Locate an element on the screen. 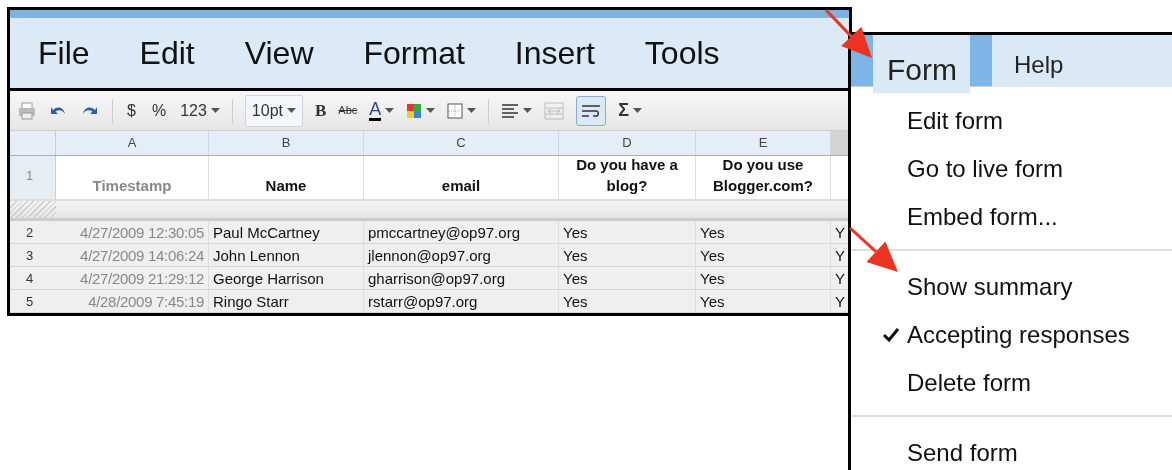 The width and height of the screenshot is (1172, 470). menu-option: Show summary is located at coordinates (990, 287).